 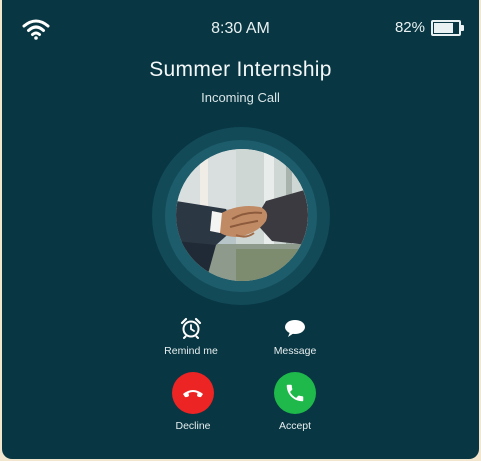 What do you see at coordinates (295, 328) in the screenshot?
I see `chat-bubble-icon` at bounding box center [295, 328].